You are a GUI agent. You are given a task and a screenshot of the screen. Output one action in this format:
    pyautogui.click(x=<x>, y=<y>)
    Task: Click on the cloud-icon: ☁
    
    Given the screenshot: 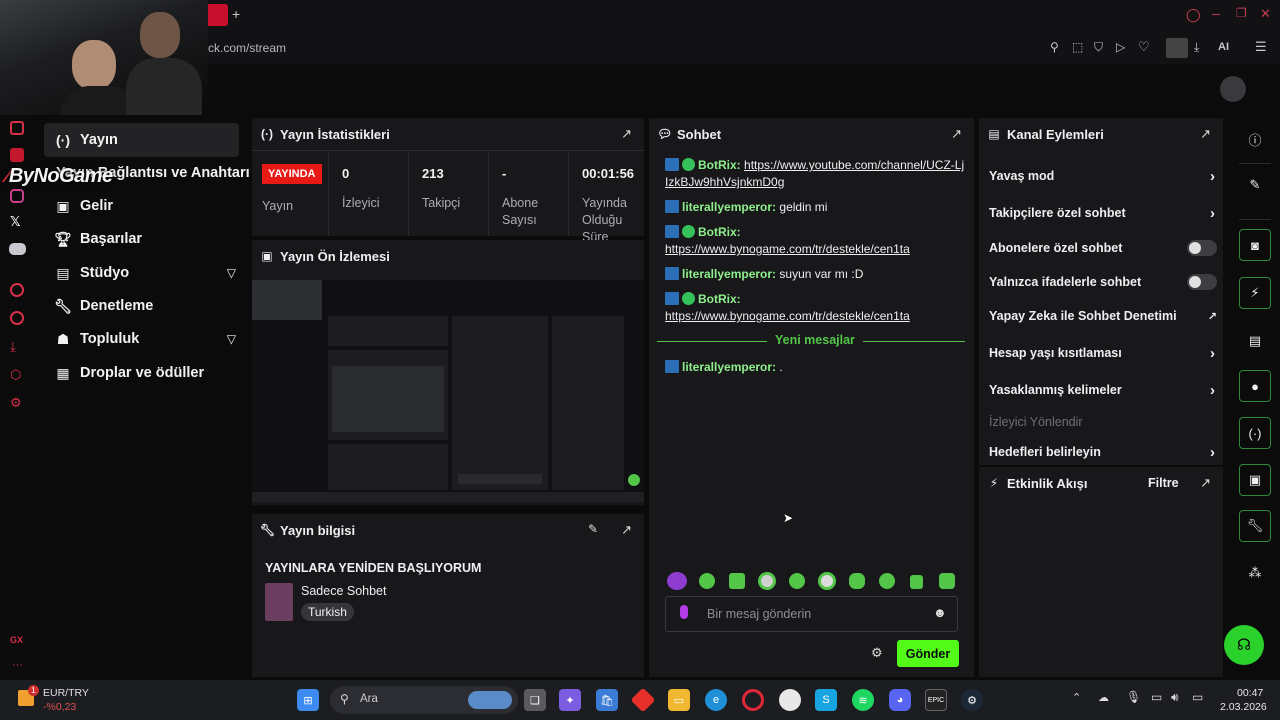 What is the action you would take?
    pyautogui.click(x=1103, y=697)
    